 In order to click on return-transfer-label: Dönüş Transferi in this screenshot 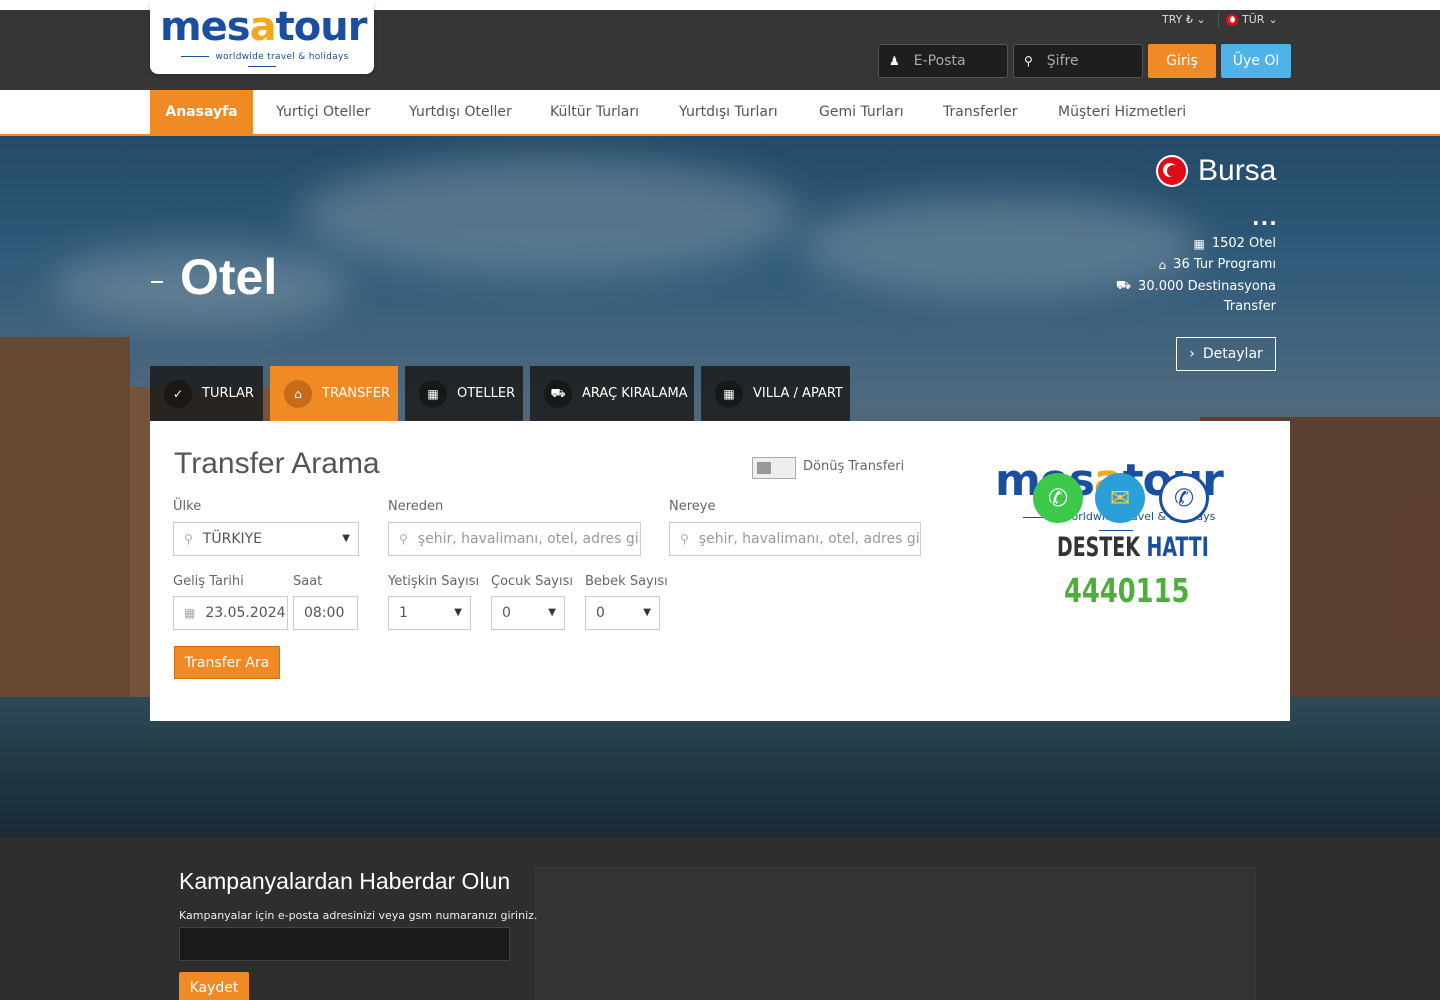, I will do `click(854, 466)`.